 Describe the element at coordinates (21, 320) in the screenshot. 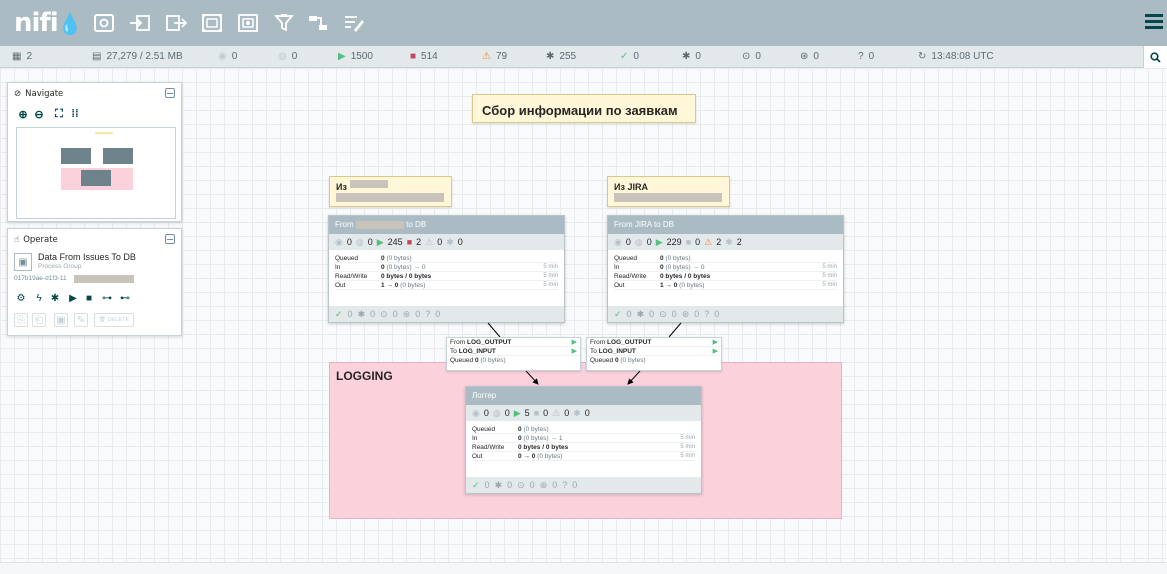

I see `copy-icon: ⎘` at that location.